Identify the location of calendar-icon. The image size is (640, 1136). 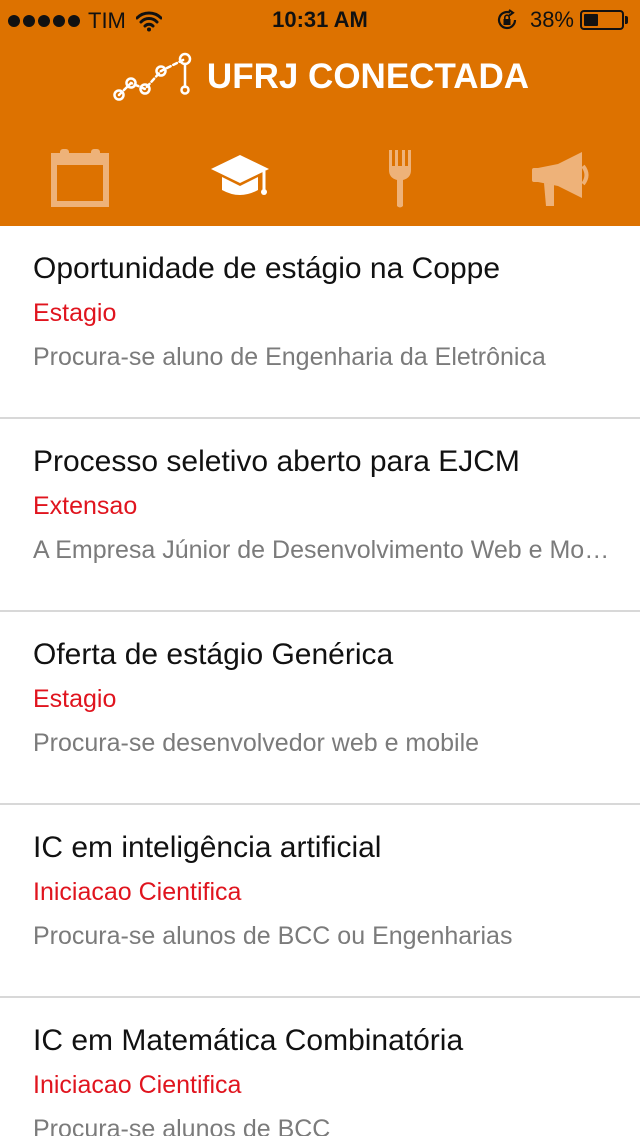
(80, 178).